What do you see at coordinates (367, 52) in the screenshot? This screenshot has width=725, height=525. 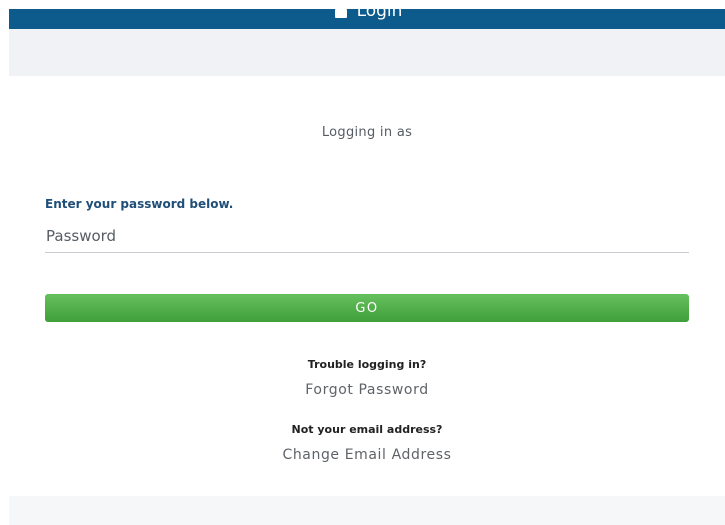 I see `subheader-band` at bounding box center [367, 52].